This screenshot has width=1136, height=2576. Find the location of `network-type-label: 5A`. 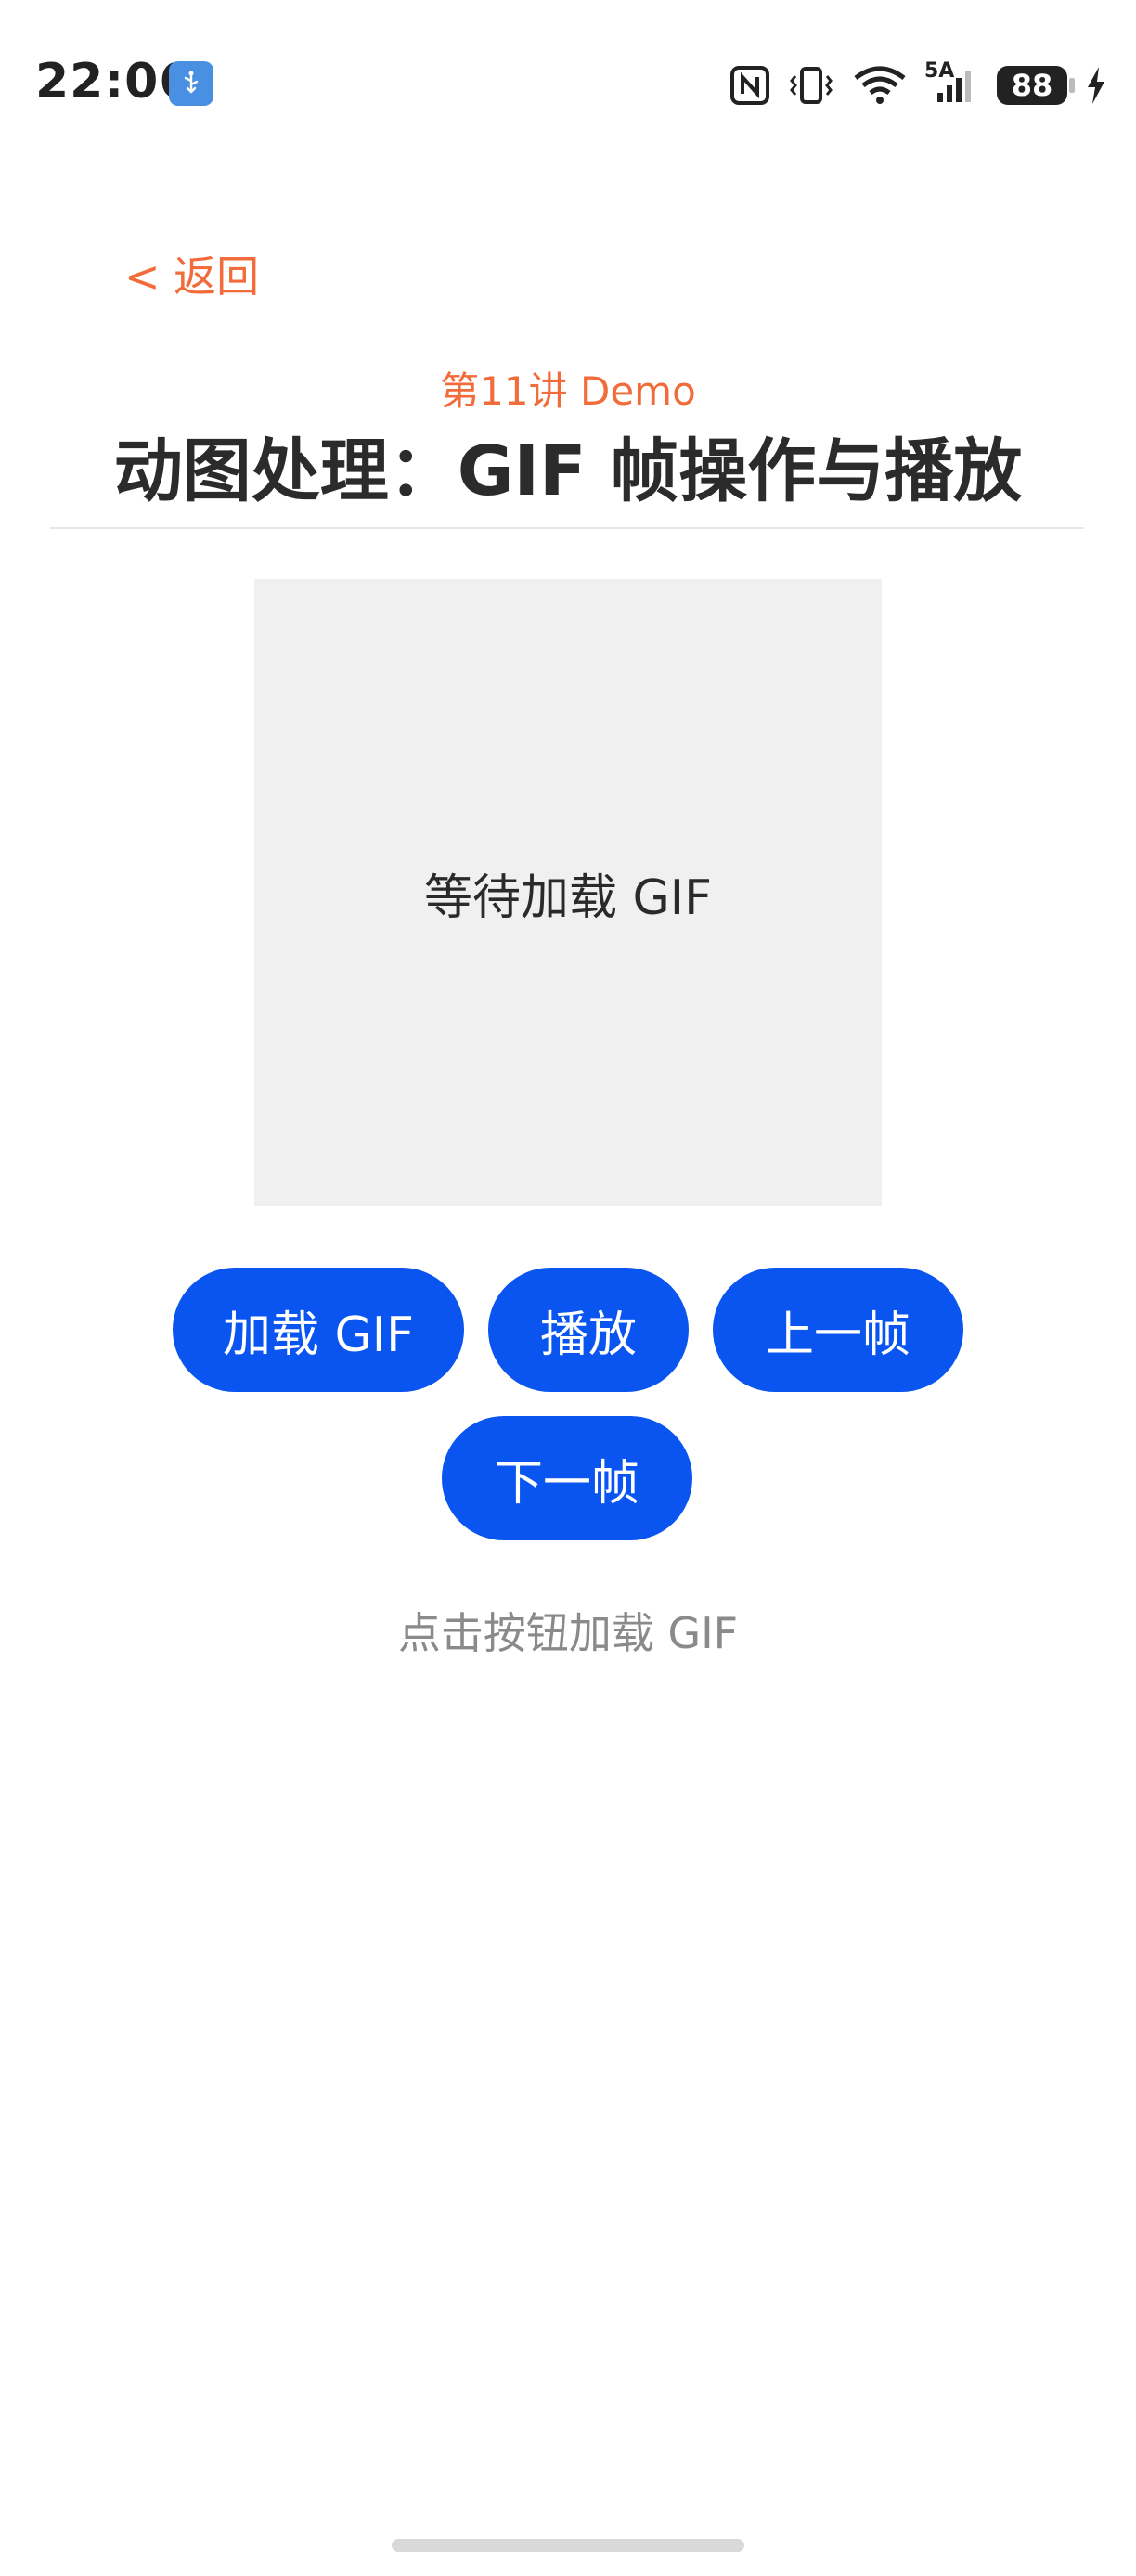

network-type-label: 5A is located at coordinates (939, 71).